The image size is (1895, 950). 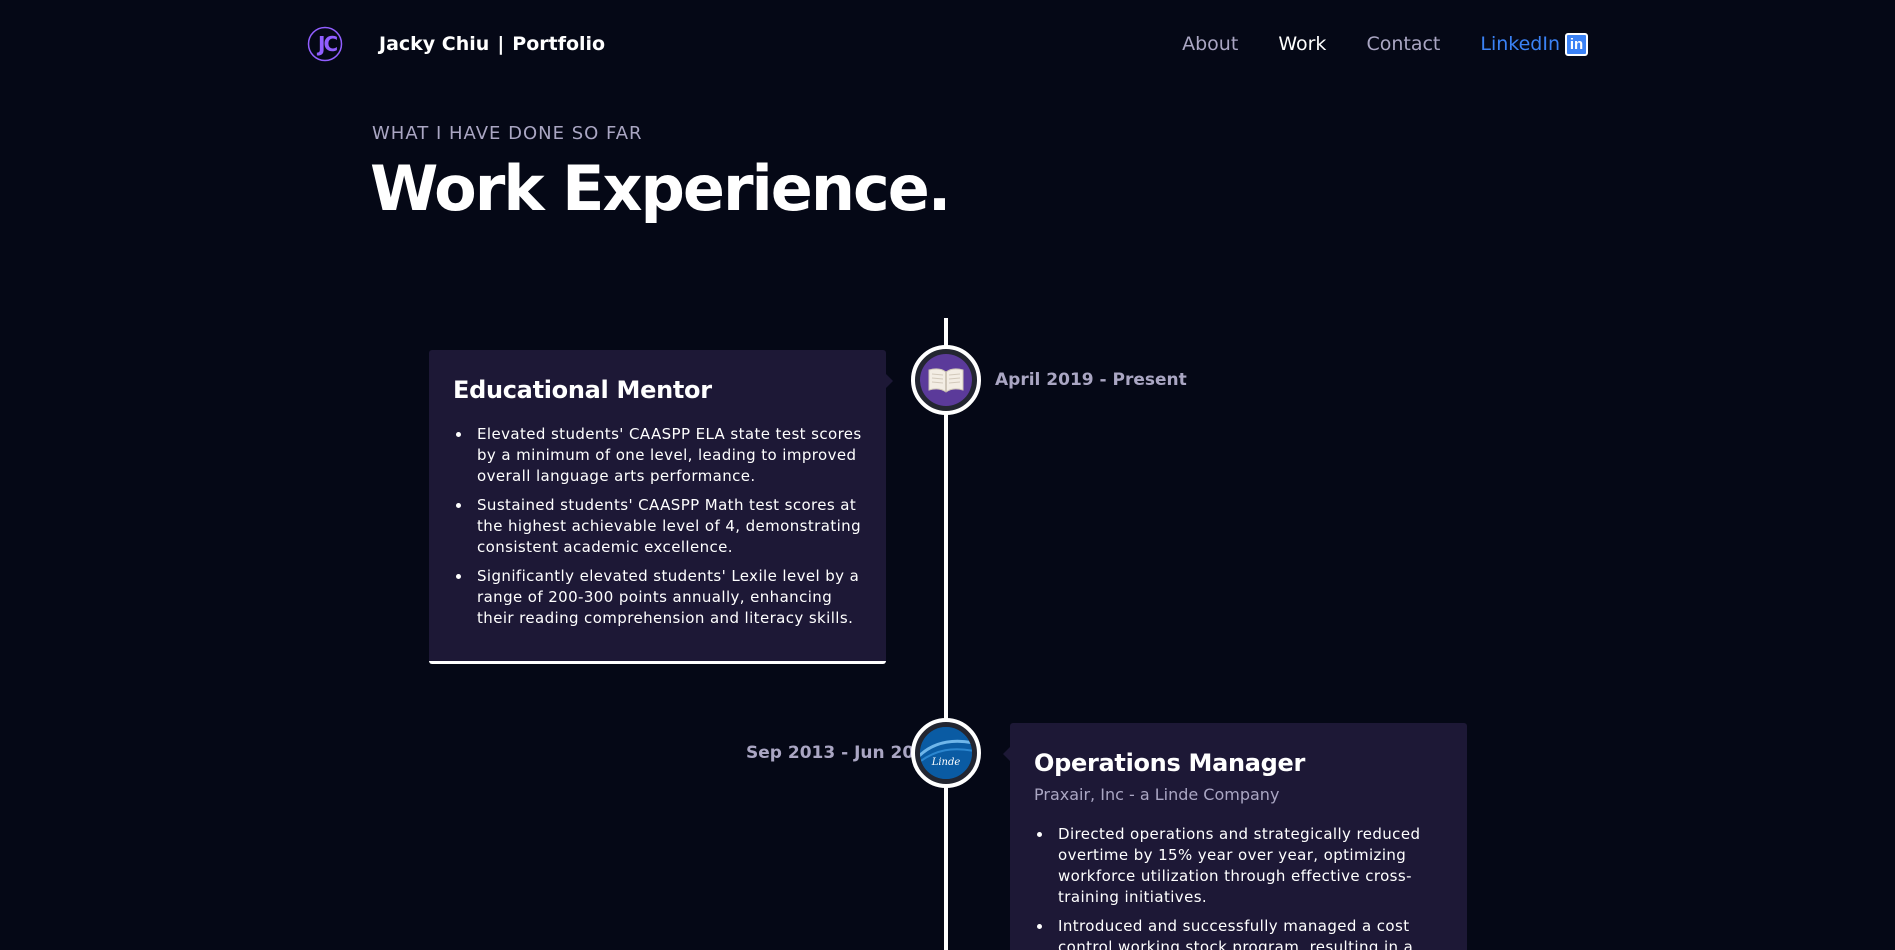 What do you see at coordinates (1403, 44) in the screenshot?
I see `nav-link-contact: Contact` at bounding box center [1403, 44].